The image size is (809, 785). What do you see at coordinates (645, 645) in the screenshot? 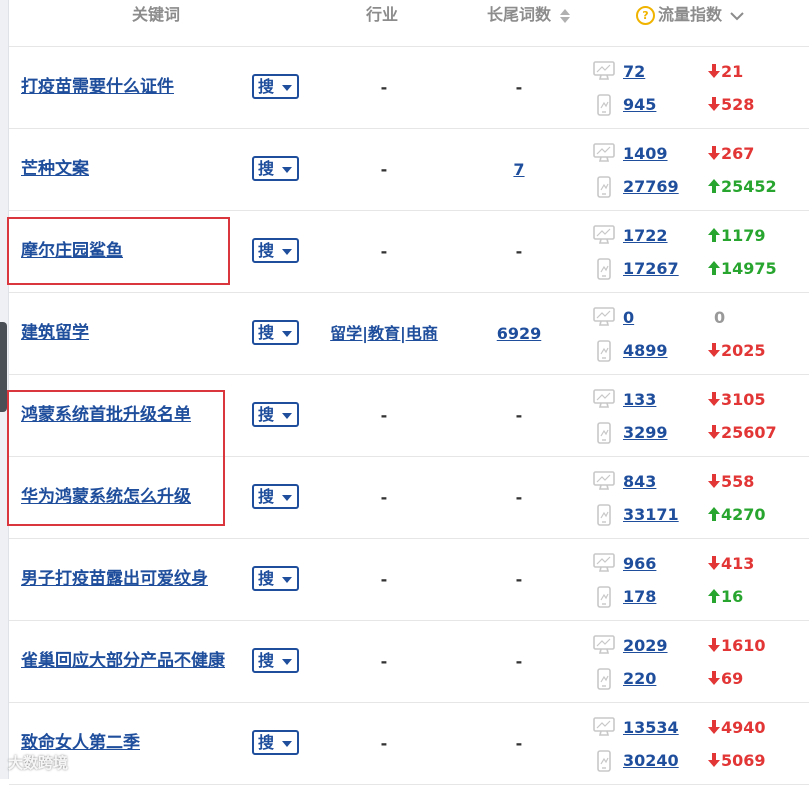
I see `pc-flow-value: 2029` at bounding box center [645, 645].